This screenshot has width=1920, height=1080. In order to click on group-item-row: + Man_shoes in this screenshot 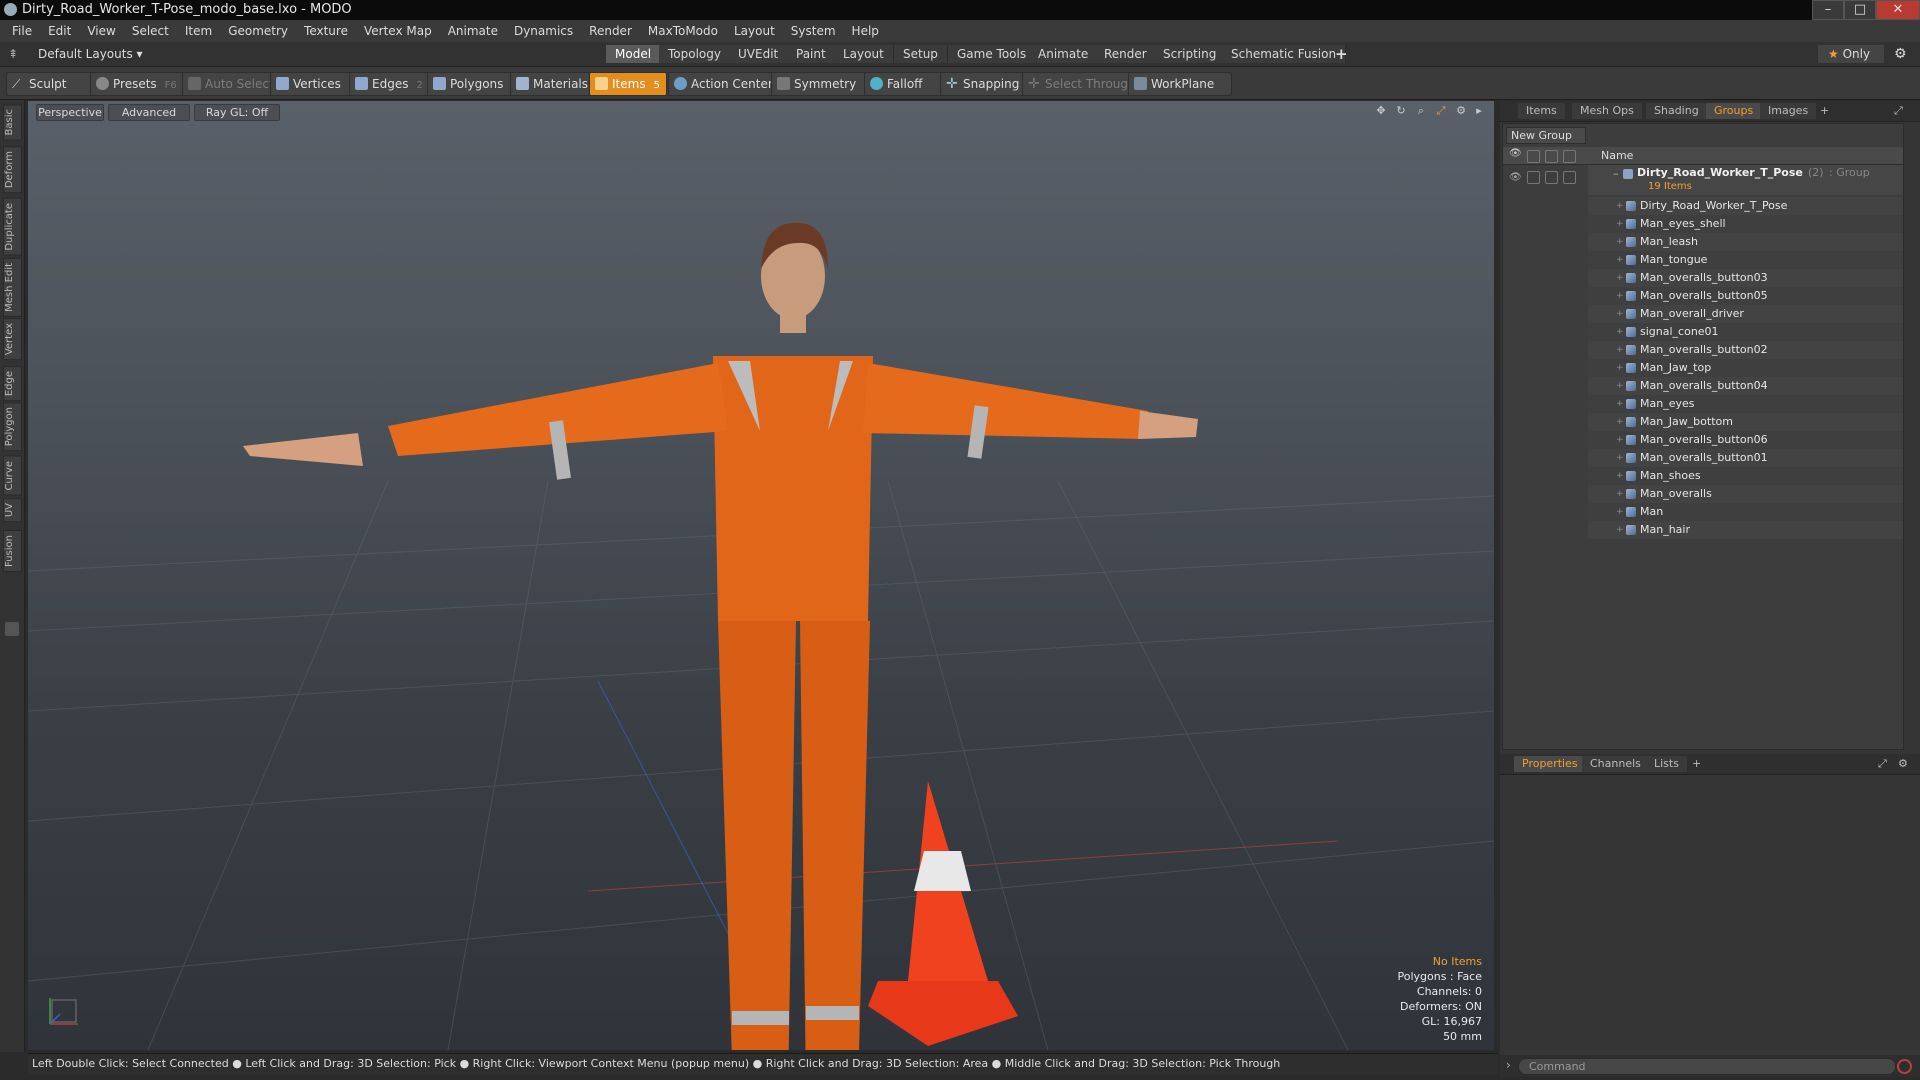, I will do `click(1703, 476)`.